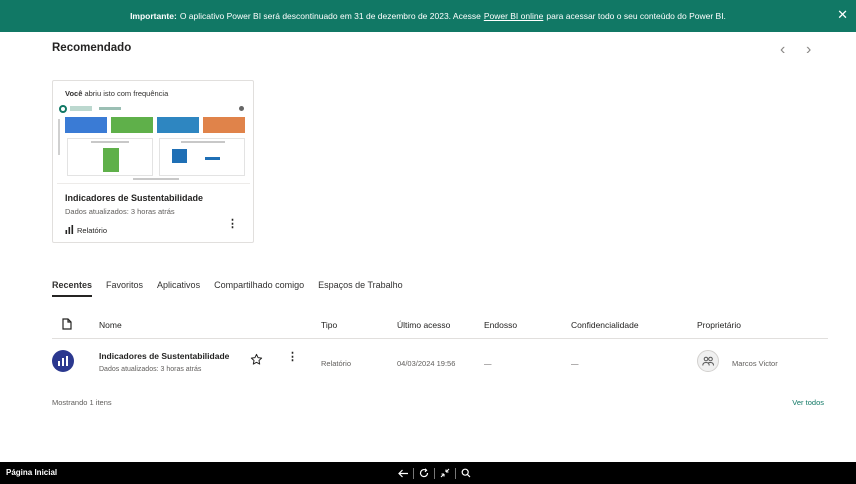  I want to click on star-icon, so click(256, 362).